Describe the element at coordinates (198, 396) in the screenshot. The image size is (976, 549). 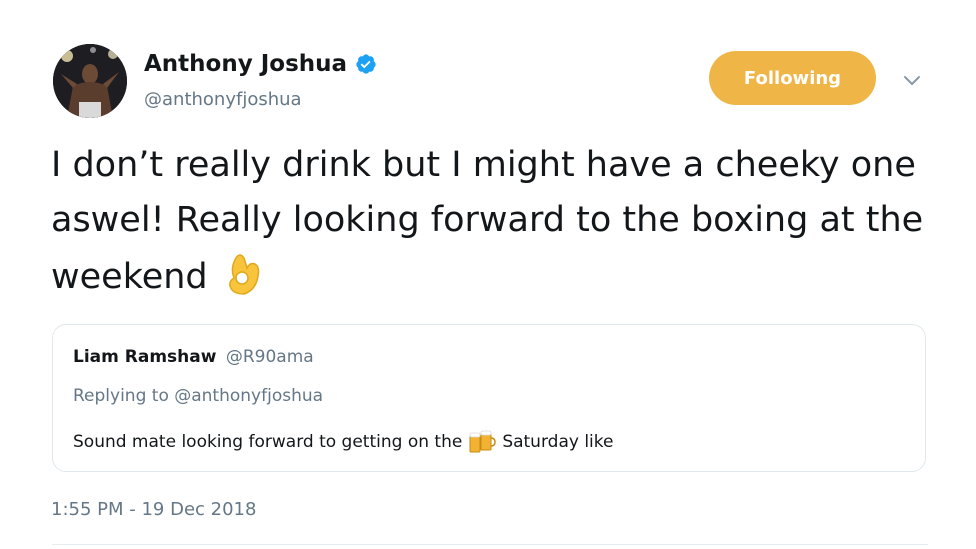
I see `replying-to-text: Replying to @anthonyfjoshua` at that location.